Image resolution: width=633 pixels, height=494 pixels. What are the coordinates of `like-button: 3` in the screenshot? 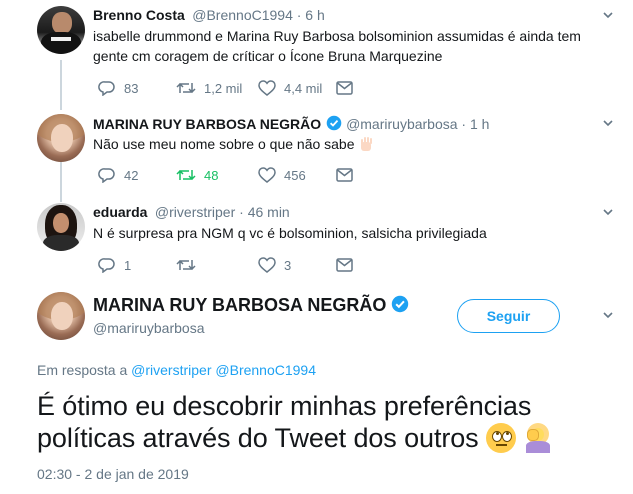 It's located at (274, 265).